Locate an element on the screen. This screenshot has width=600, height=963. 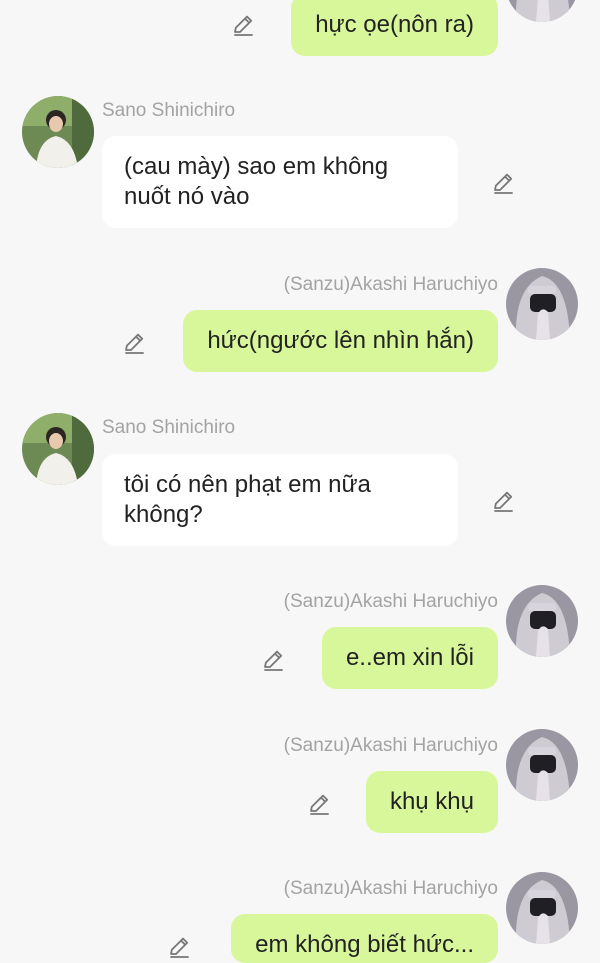
message-bubble: tôi có nên phạt em nữa không? is located at coordinates (280, 500).